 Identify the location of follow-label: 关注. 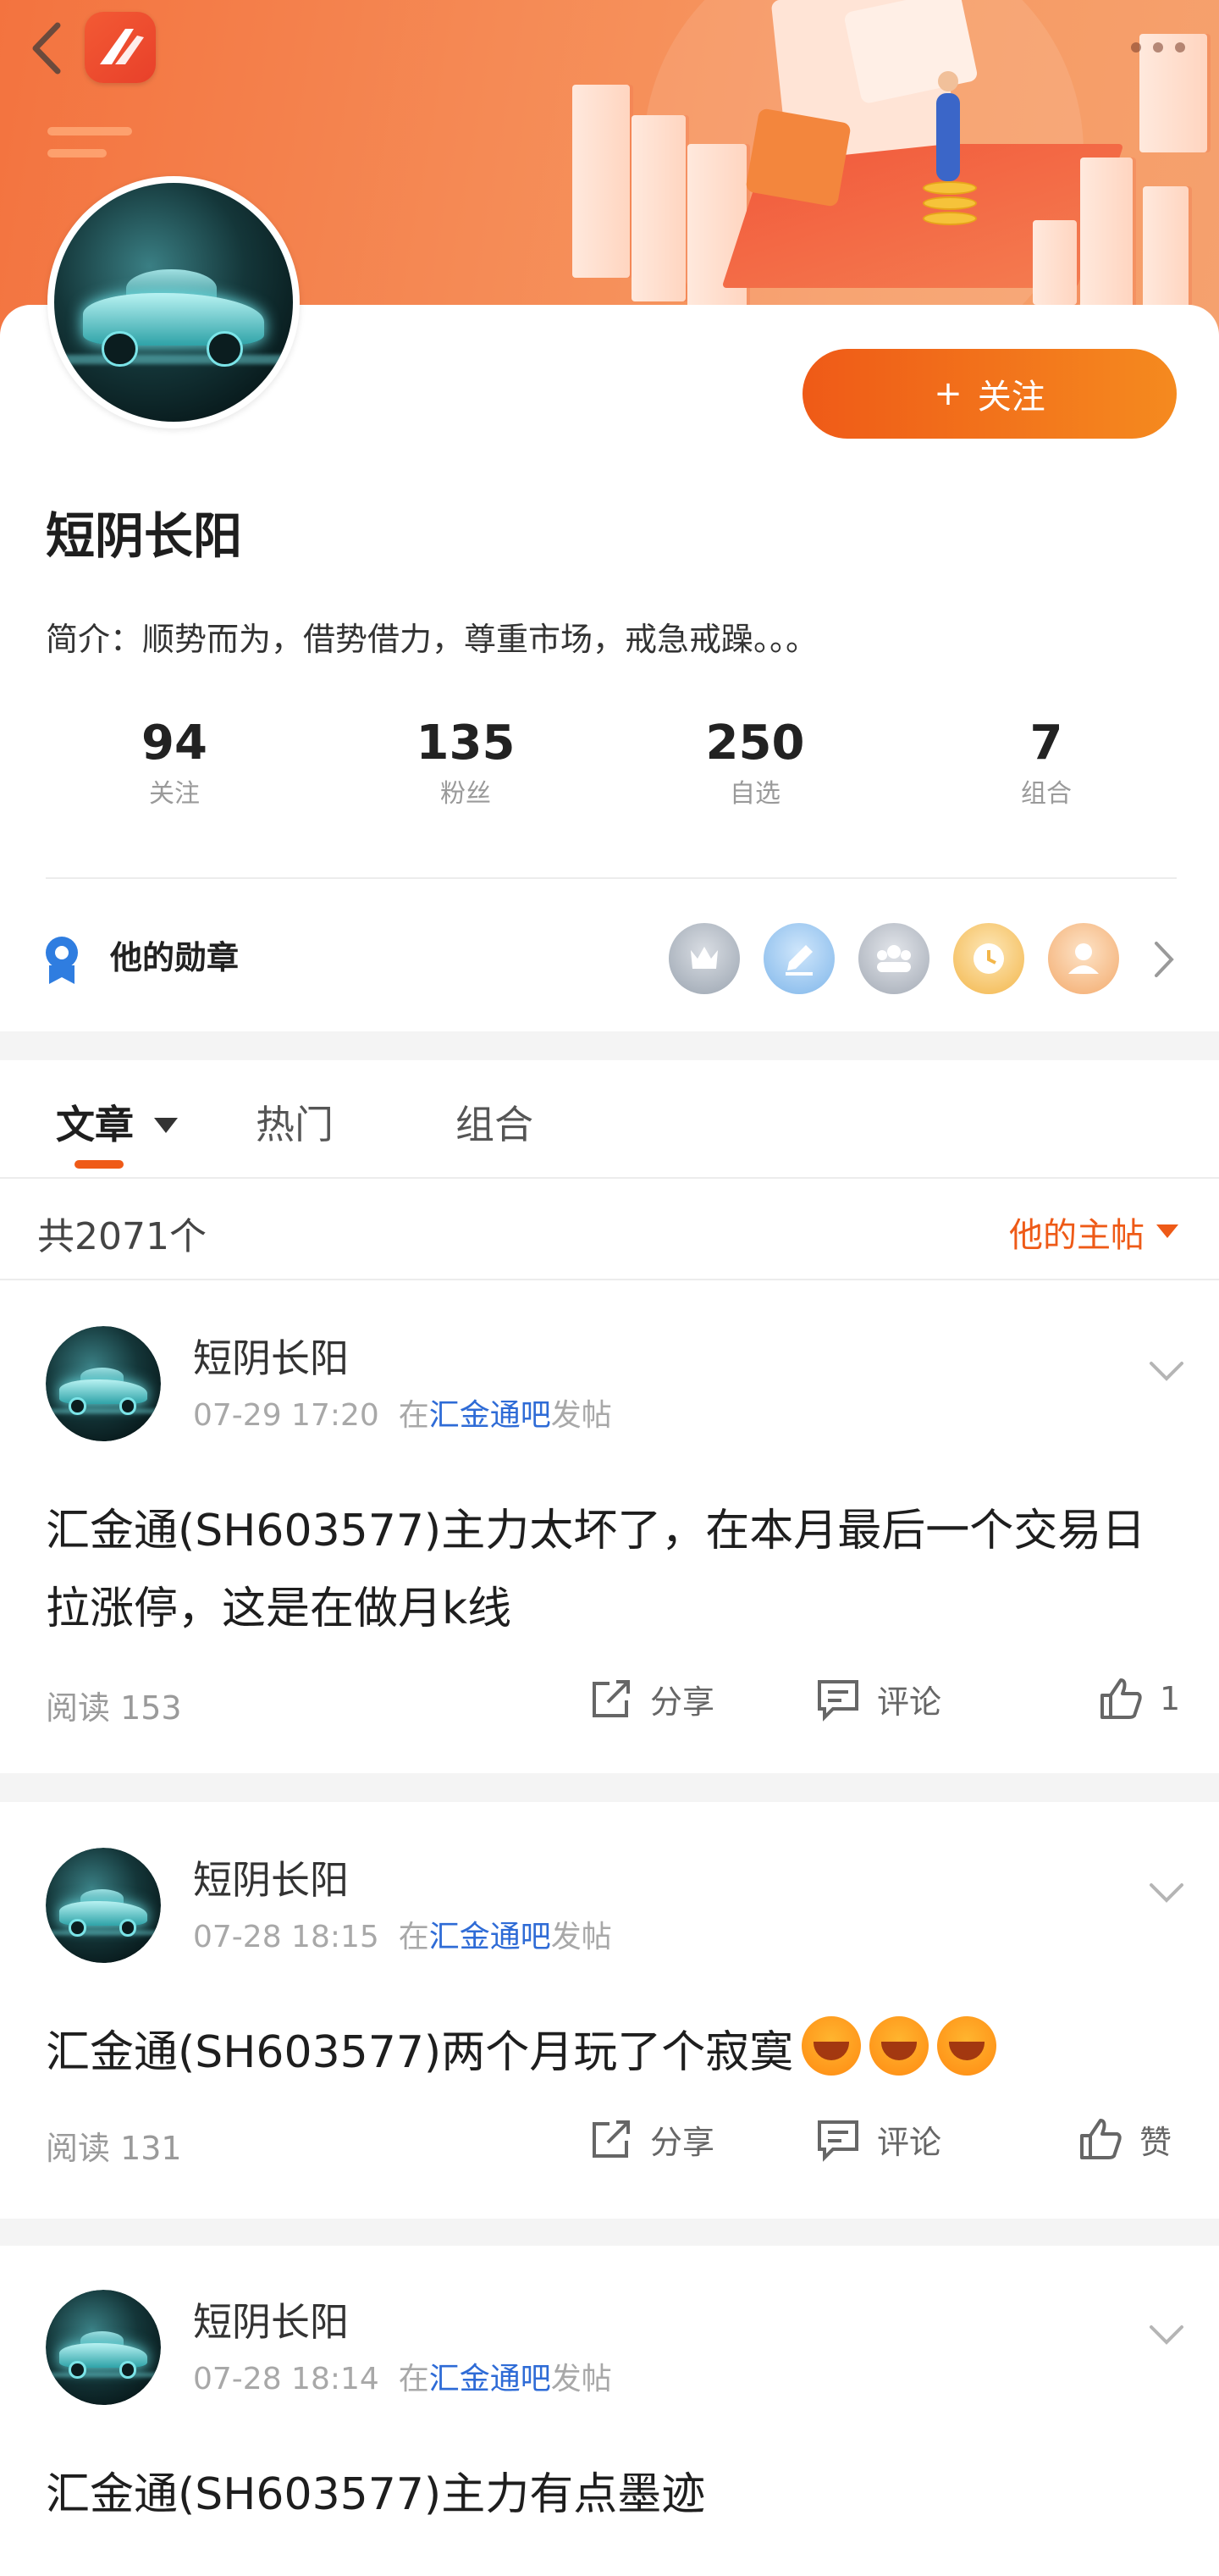
(1011, 398).